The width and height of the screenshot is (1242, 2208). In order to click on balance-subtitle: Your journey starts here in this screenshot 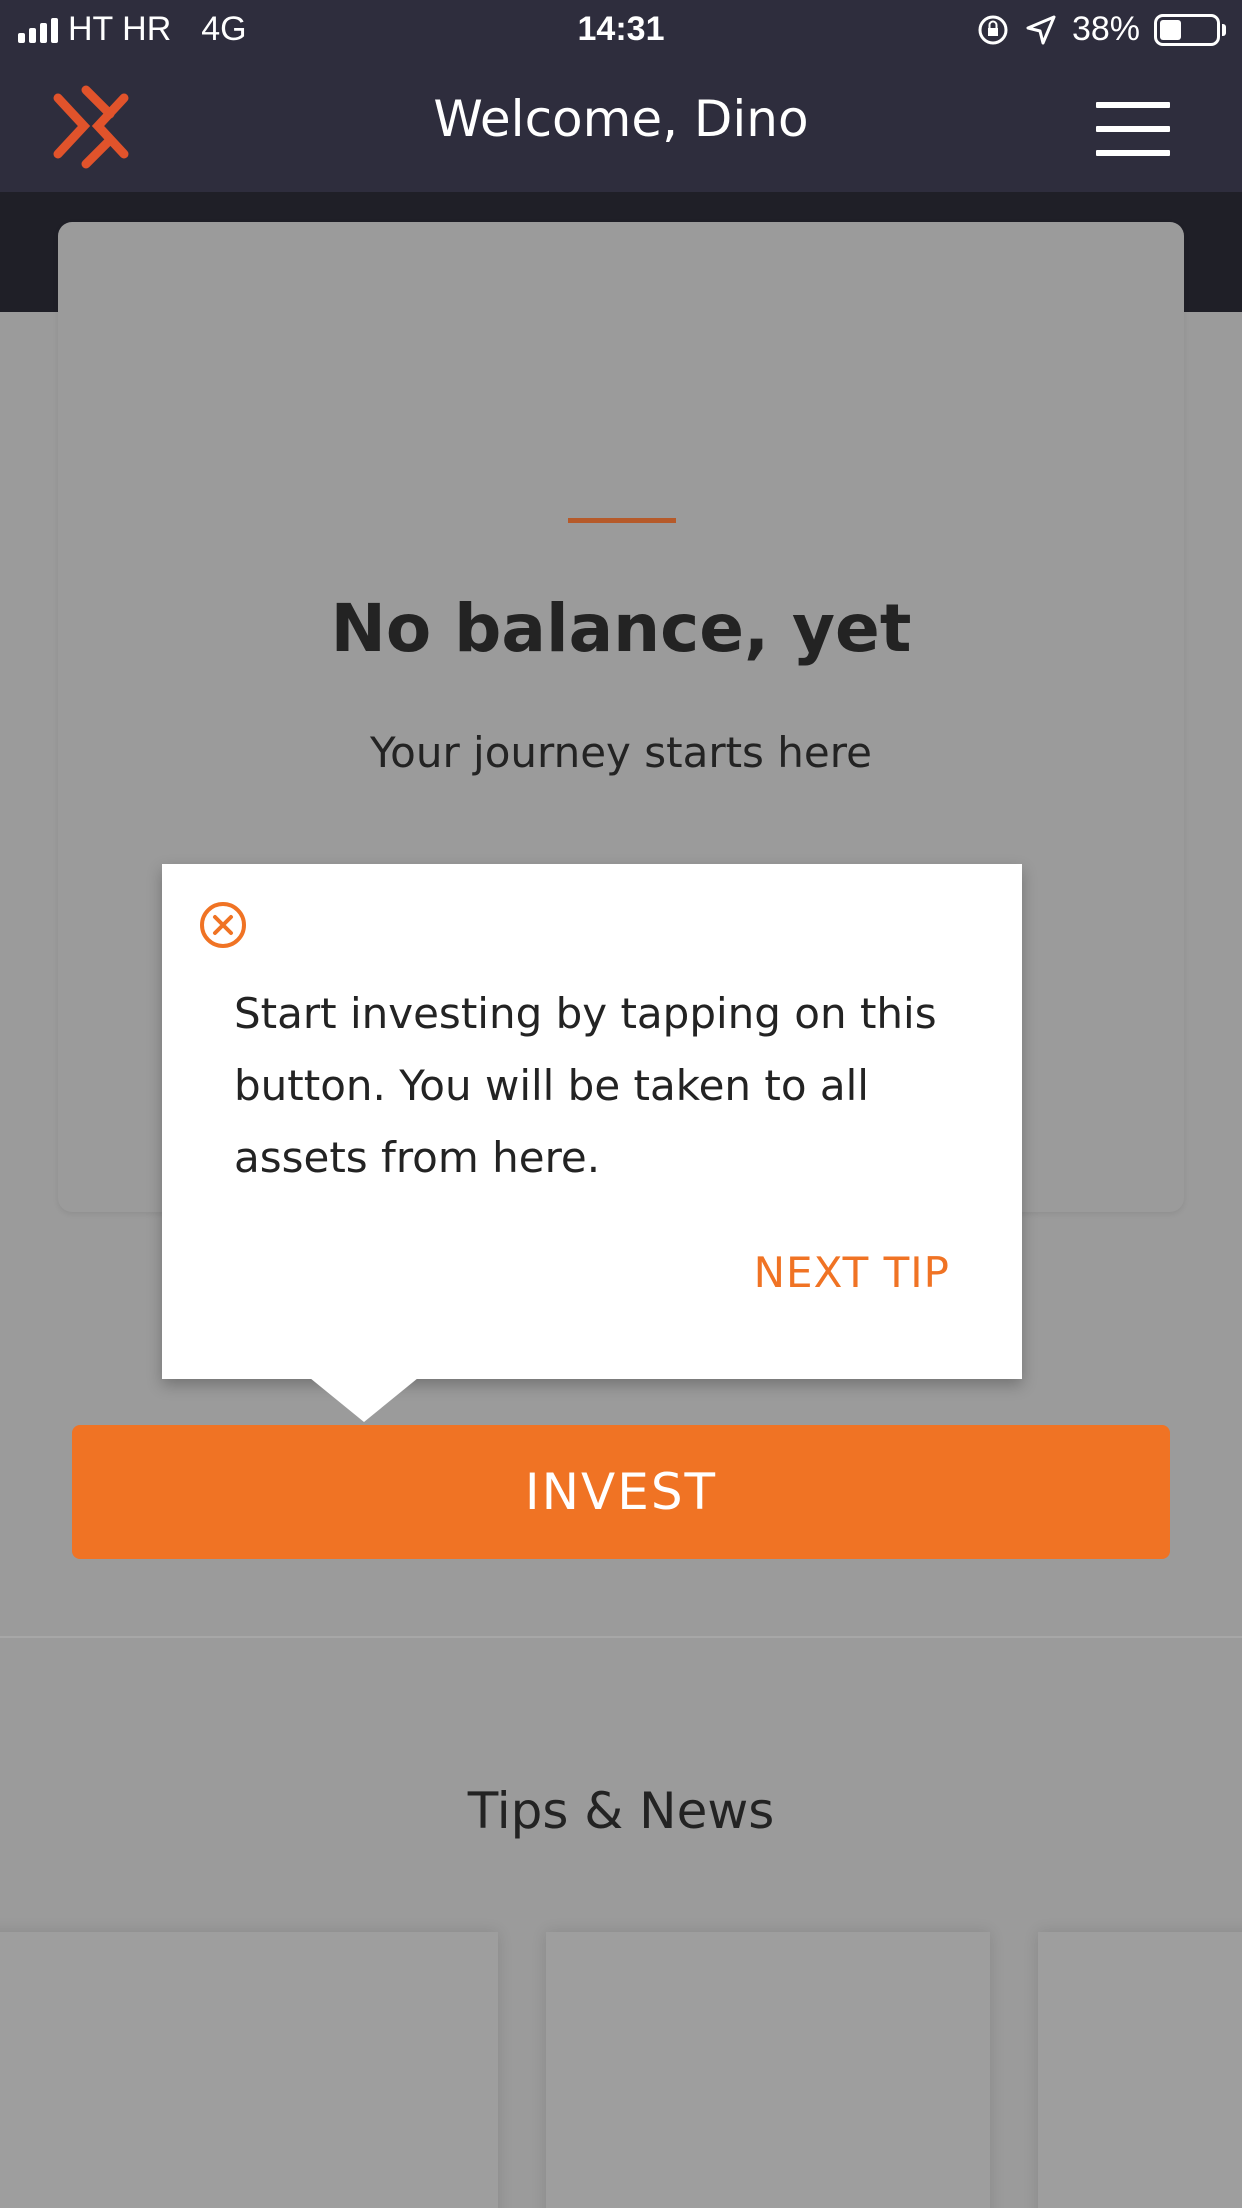, I will do `click(621, 752)`.